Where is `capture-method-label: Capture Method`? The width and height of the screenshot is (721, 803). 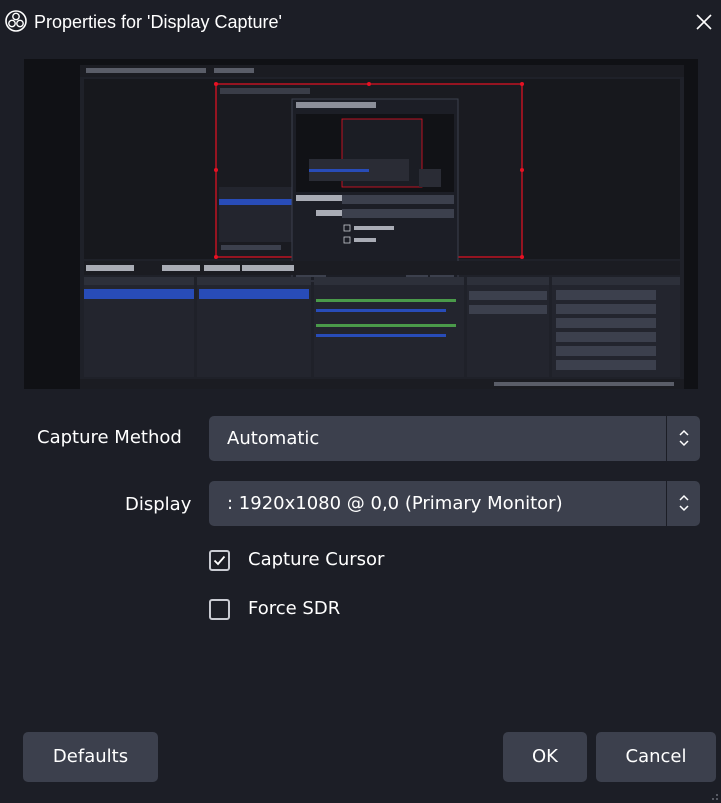 capture-method-label: Capture Method is located at coordinates (109, 437).